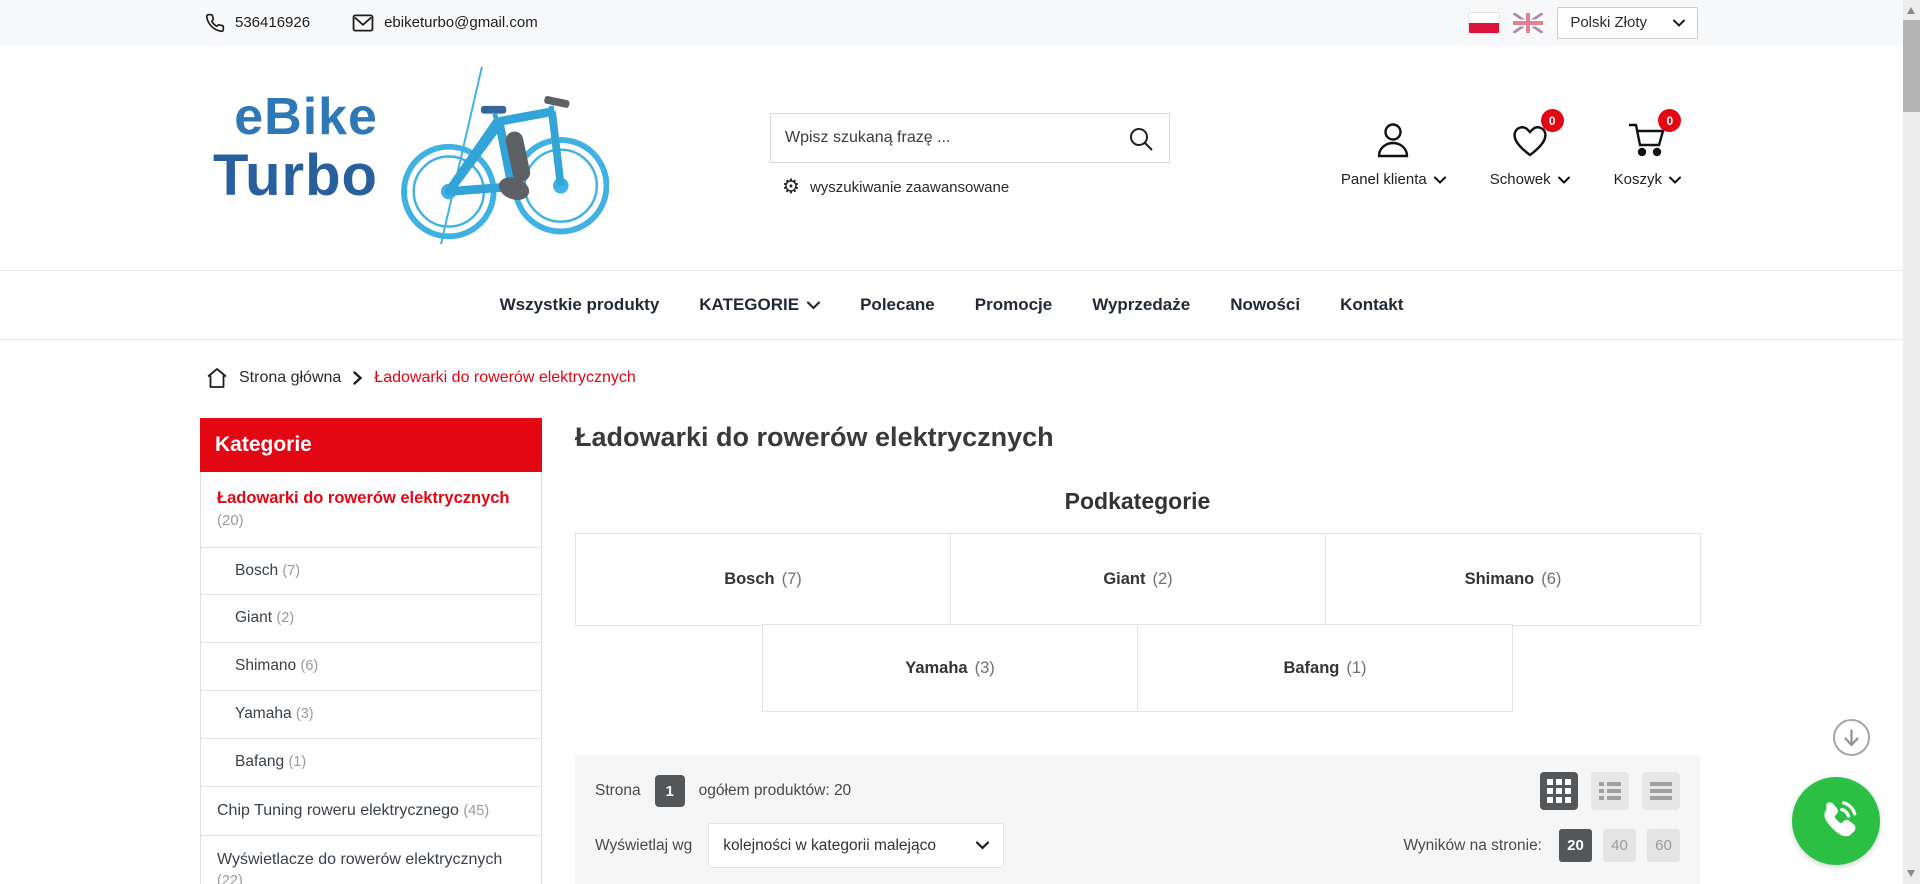 The width and height of the screenshot is (1920, 884). Describe the element at coordinates (1647, 148) in the screenshot. I see `cart-button: 0 Koszyk` at that location.